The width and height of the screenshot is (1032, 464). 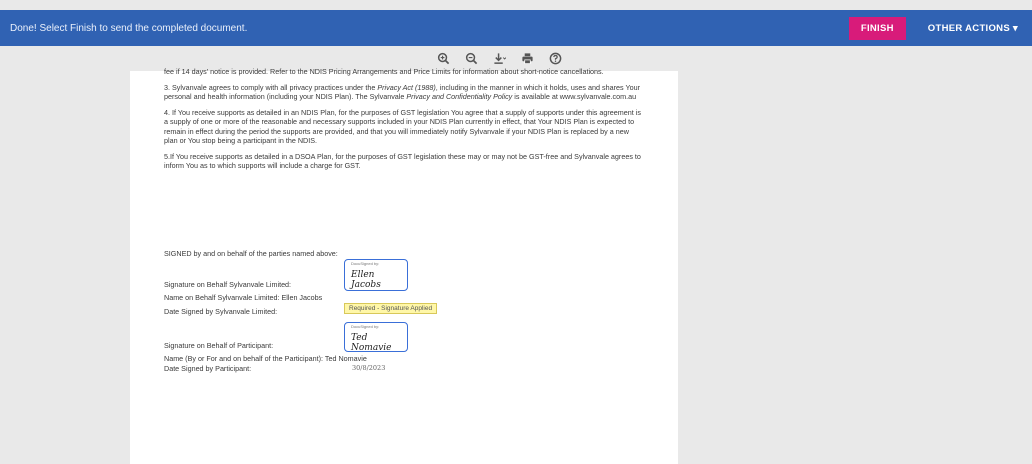 What do you see at coordinates (369, 368) in the screenshot?
I see `date-participant-value: 30/8/2023` at bounding box center [369, 368].